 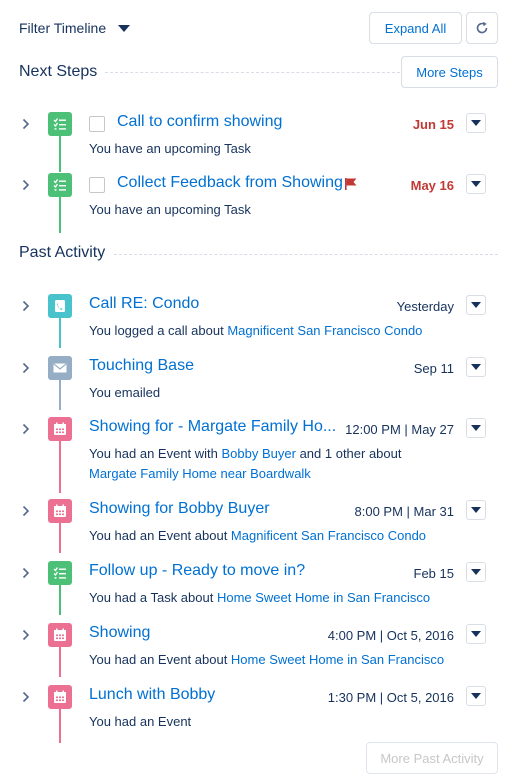 I want to click on timeline-toolbar: Filter Timeline Expand All, so click(x=258, y=28).